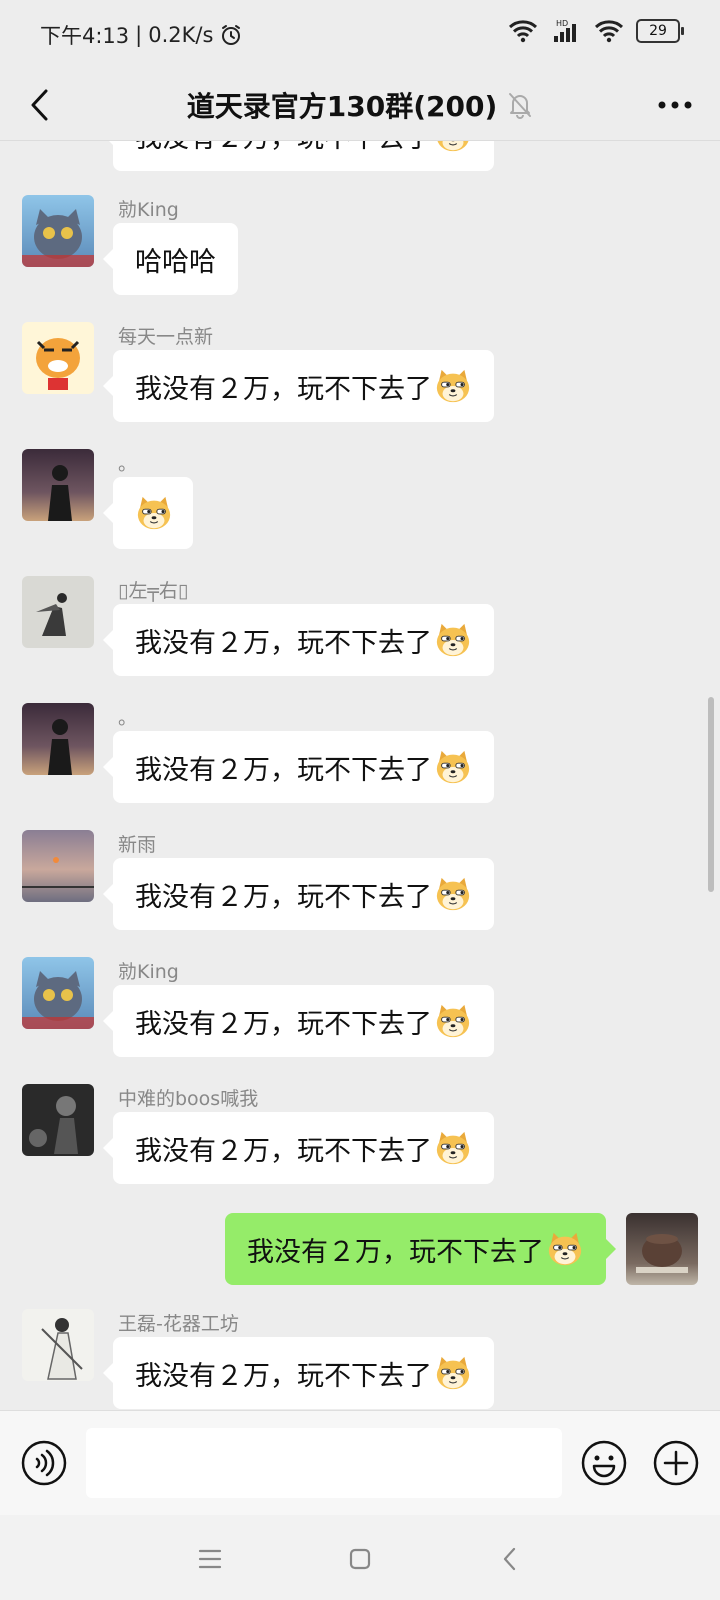 The image size is (720, 1600). I want to click on back-icon, so click(509, 1559).